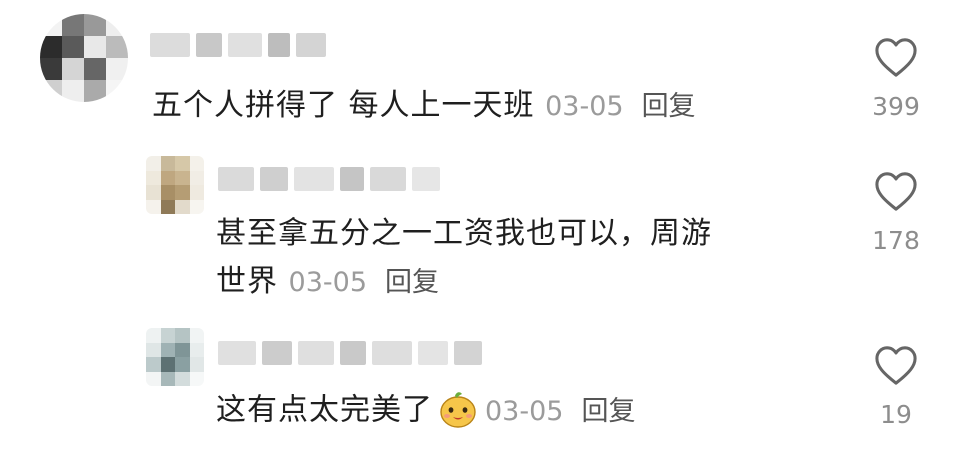  I want to click on comment-text: 甚至拿五分之一工资我也可以，周游 世界 03-05 回复, so click(464, 257).